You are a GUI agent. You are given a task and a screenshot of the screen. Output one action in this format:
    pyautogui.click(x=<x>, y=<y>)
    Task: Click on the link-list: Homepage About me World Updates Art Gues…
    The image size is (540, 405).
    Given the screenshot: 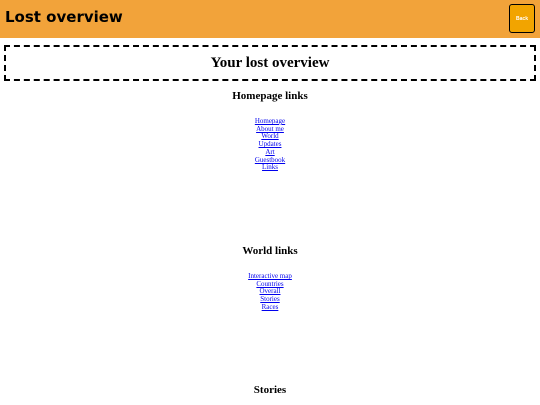 What is the action you would take?
    pyautogui.click(x=270, y=144)
    